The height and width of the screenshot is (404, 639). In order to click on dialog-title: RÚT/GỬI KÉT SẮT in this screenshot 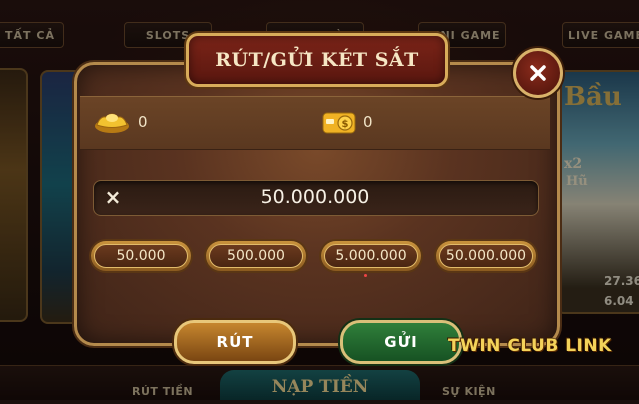, I will do `click(317, 60)`.